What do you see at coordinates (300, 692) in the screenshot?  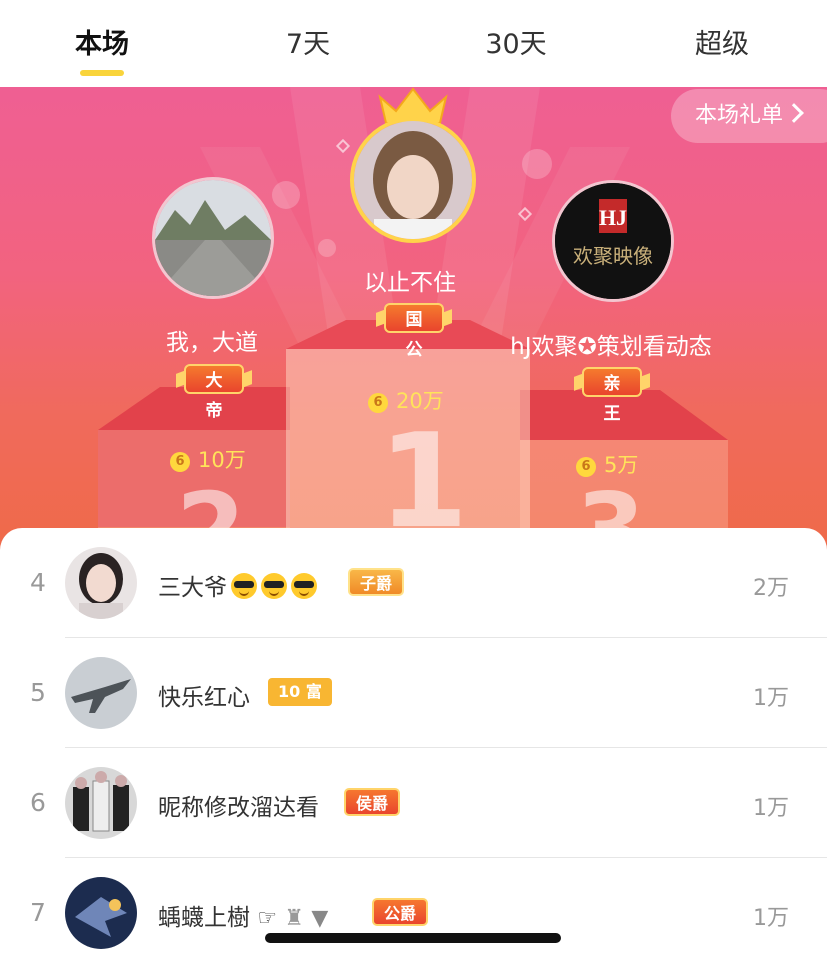 I see `wealth-level-badge: 10 富` at bounding box center [300, 692].